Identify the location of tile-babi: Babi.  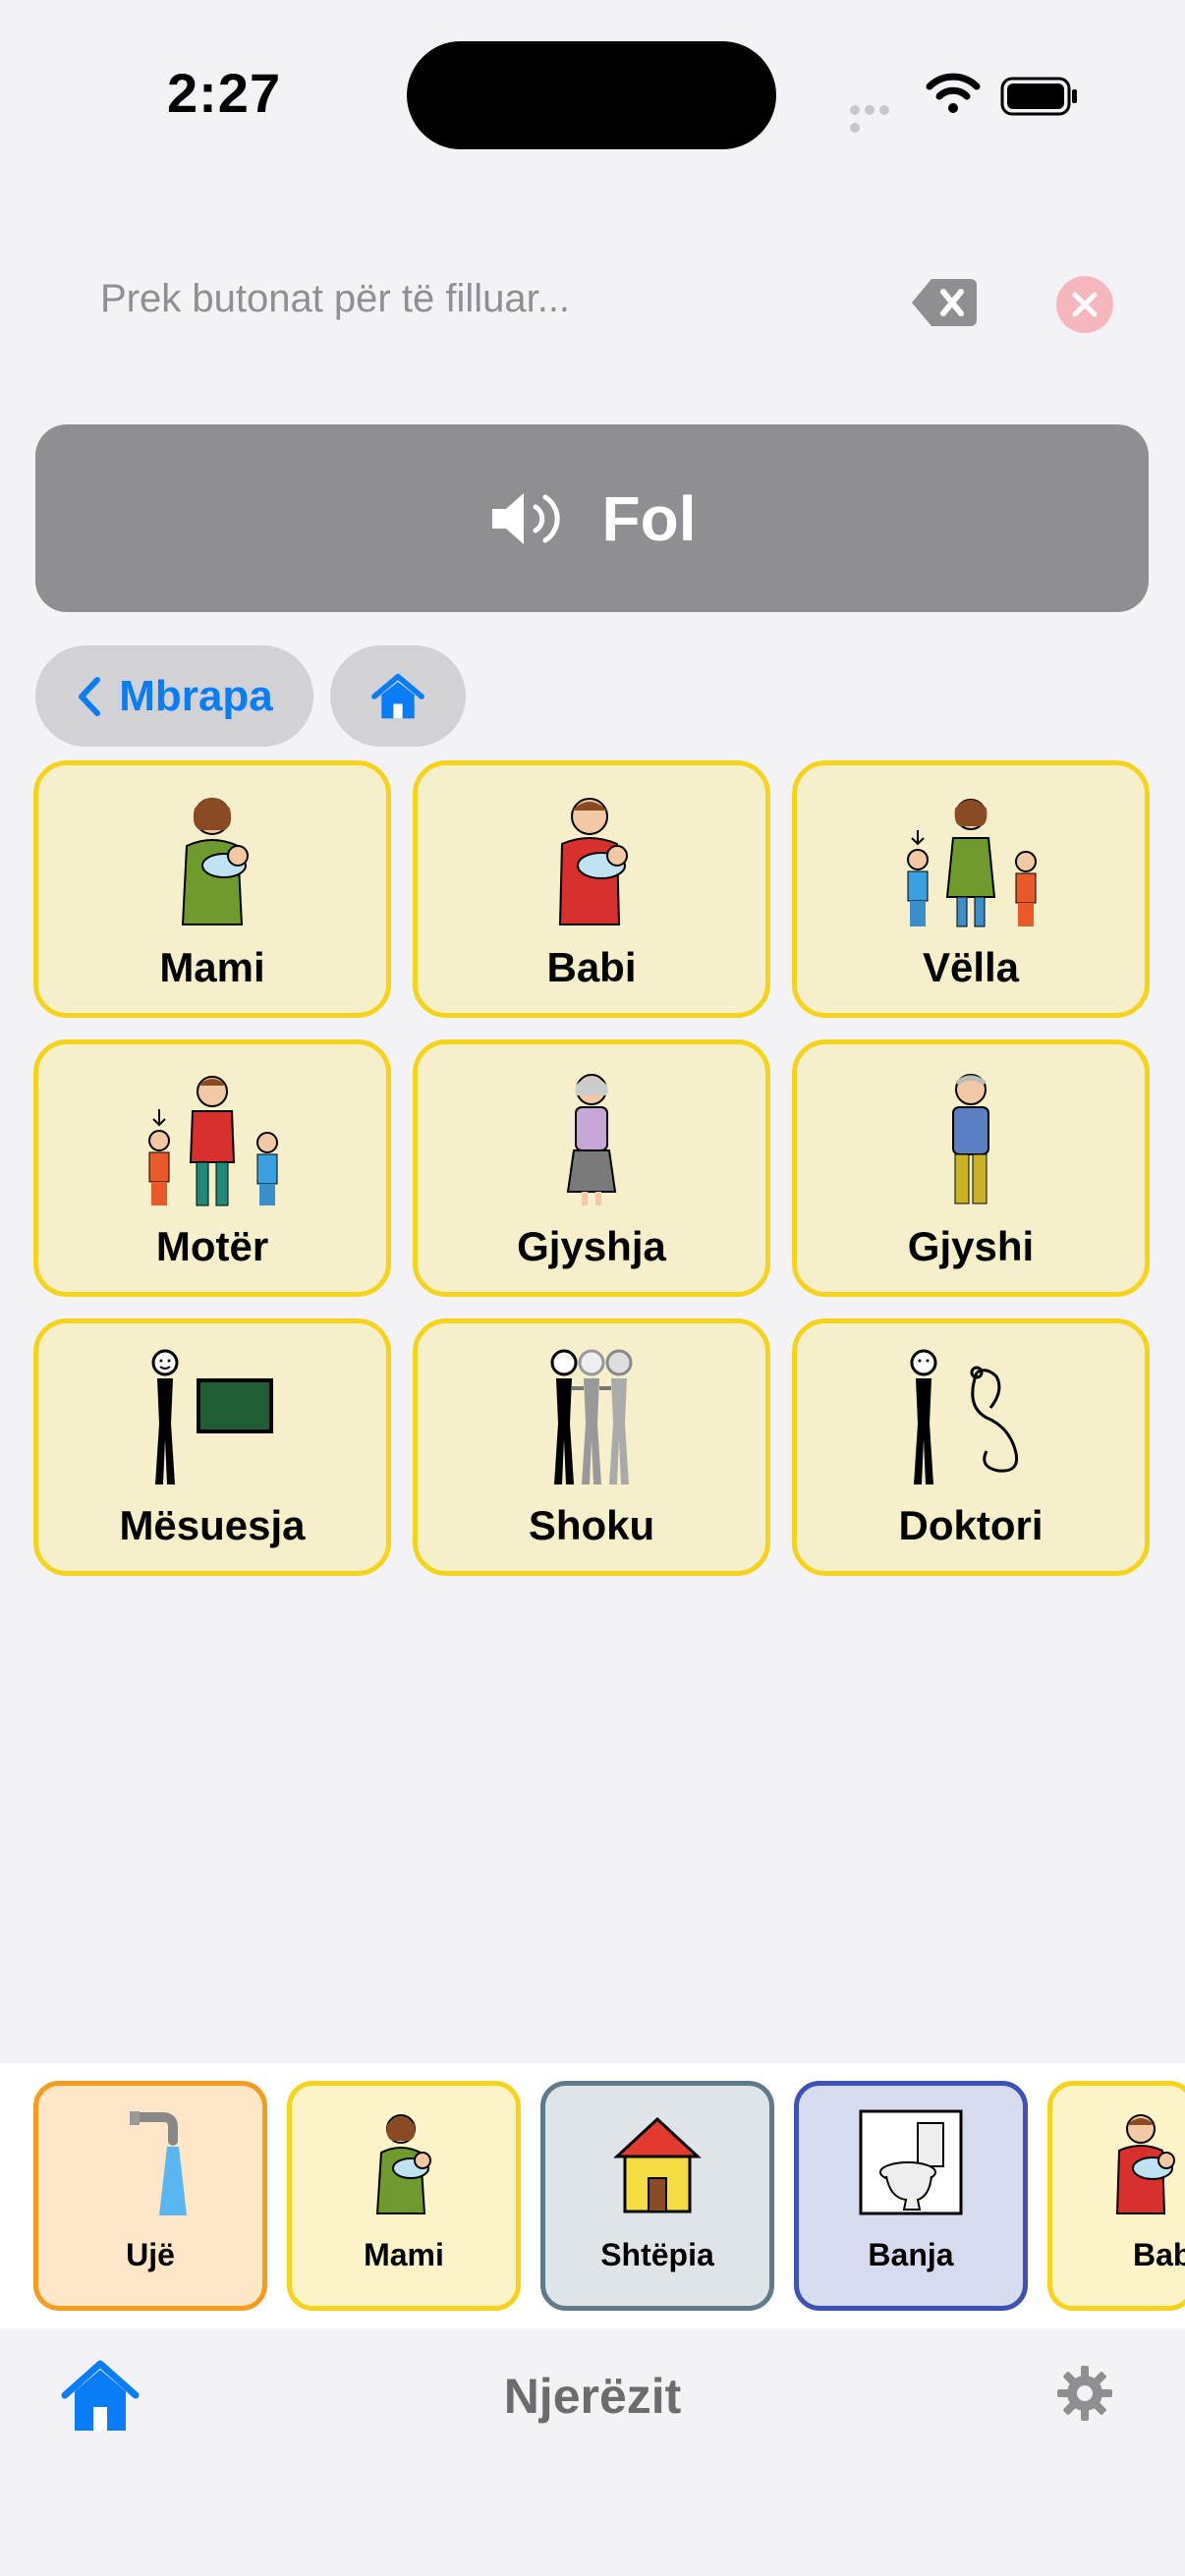
(592, 889).